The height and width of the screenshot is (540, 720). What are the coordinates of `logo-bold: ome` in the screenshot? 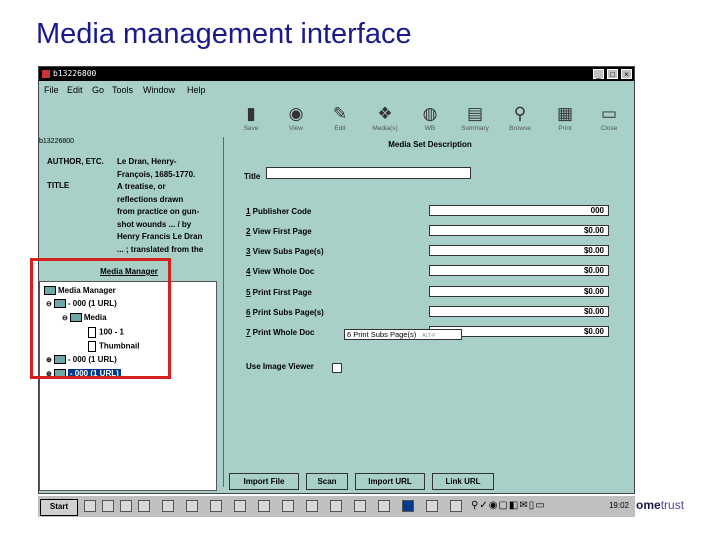 It's located at (648, 505).